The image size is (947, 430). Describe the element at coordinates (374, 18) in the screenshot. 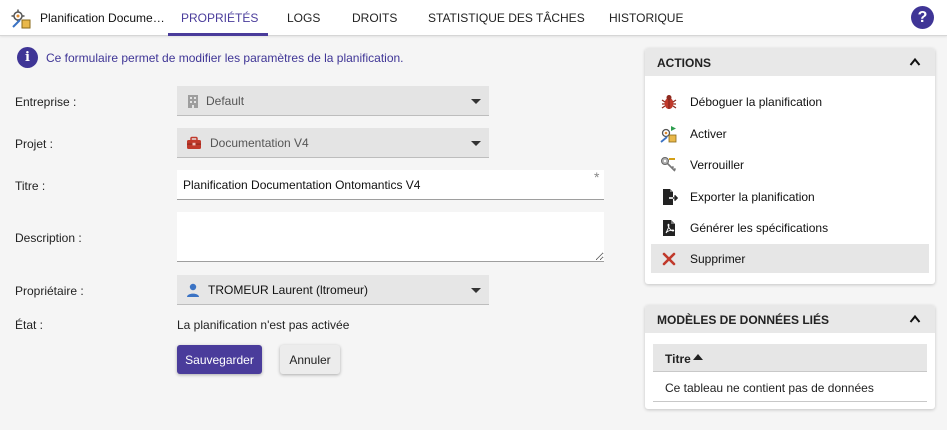

I see `tab-droits: DROITS` at that location.